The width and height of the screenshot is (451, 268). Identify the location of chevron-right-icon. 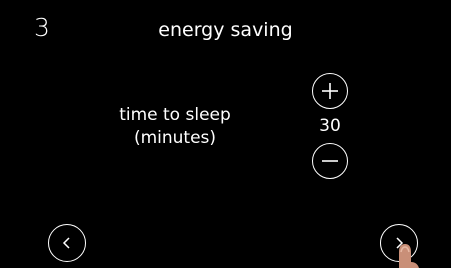
(399, 243).